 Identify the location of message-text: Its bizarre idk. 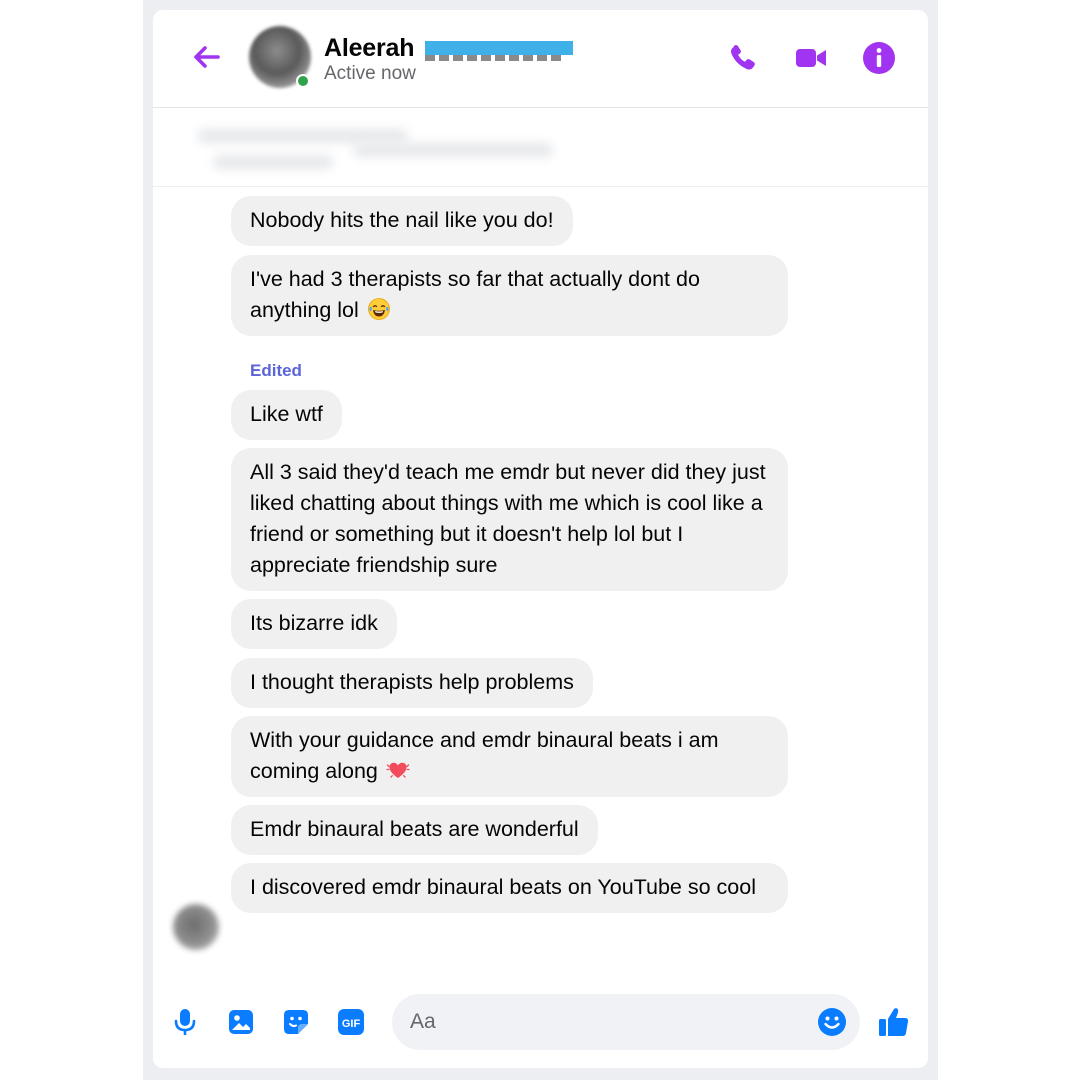
(314, 623).